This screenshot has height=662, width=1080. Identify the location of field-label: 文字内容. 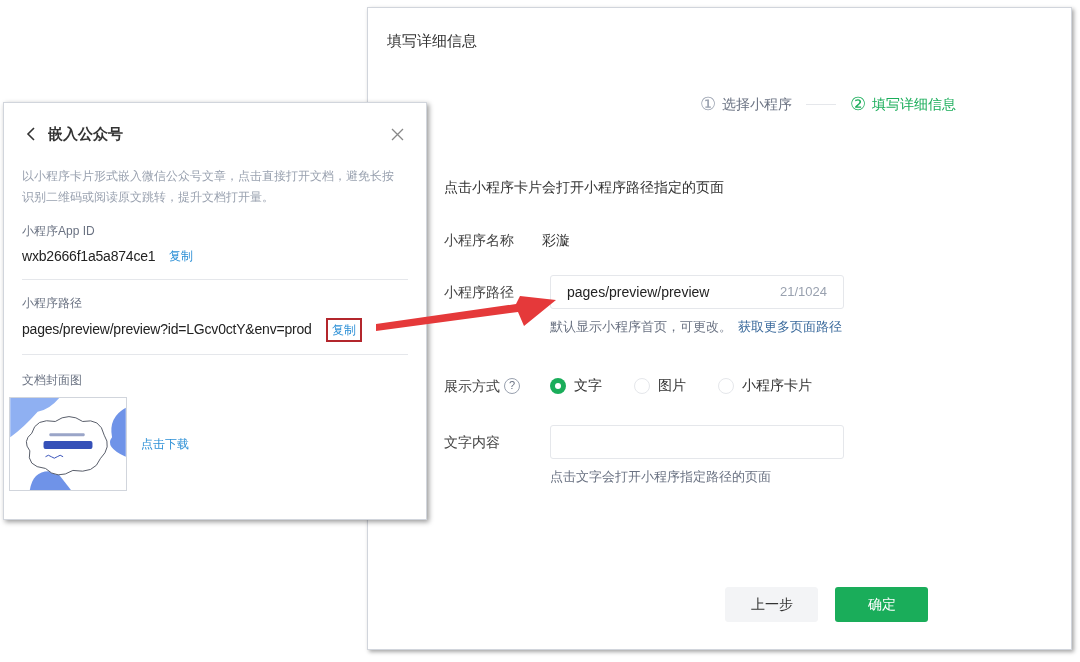
(472, 441).